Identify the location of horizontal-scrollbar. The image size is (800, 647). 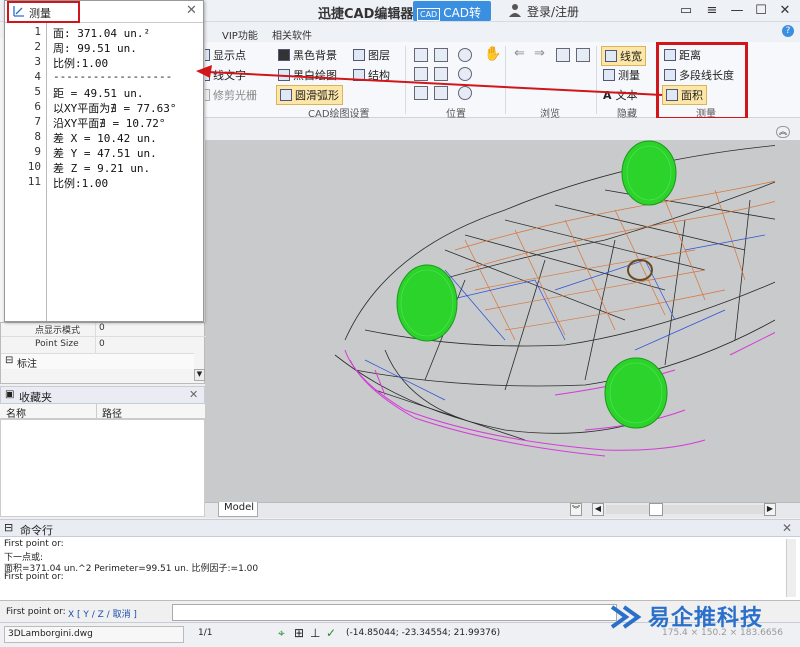
(686, 509).